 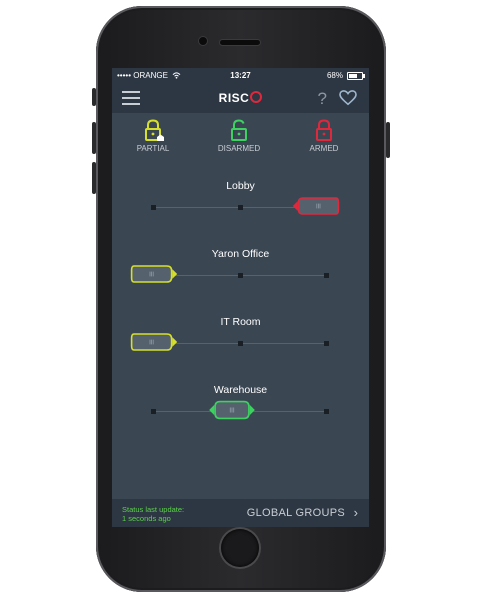 I want to click on mode-bar: PARTIAL DISARMED ARMED, so click(x=240, y=140).